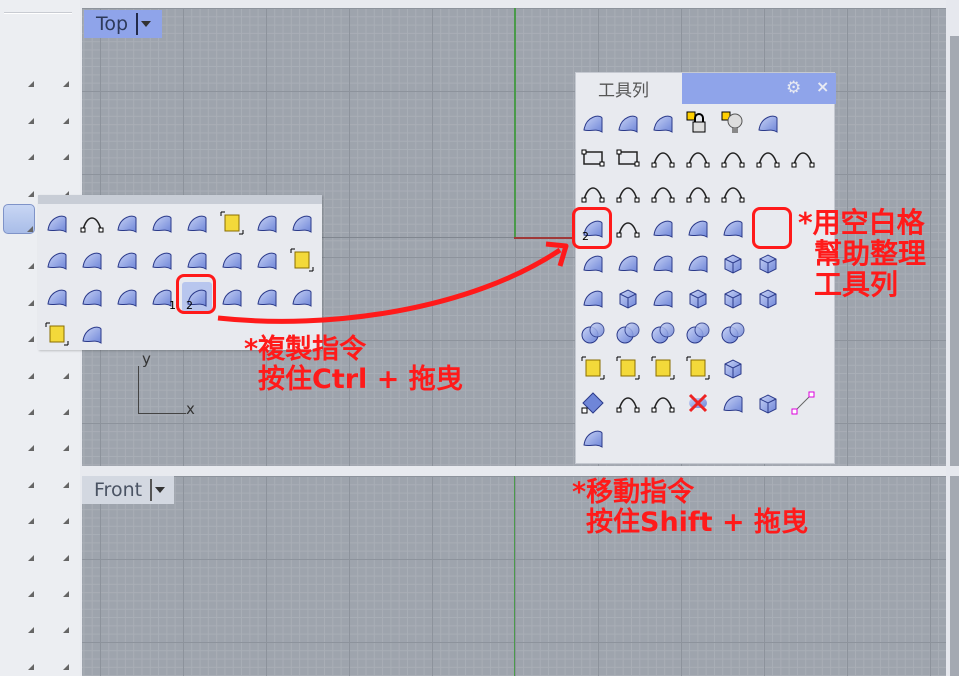 This screenshot has height=676, width=959. Describe the element at coordinates (793, 88) in the screenshot. I see `gear-icon: ⚙` at that location.